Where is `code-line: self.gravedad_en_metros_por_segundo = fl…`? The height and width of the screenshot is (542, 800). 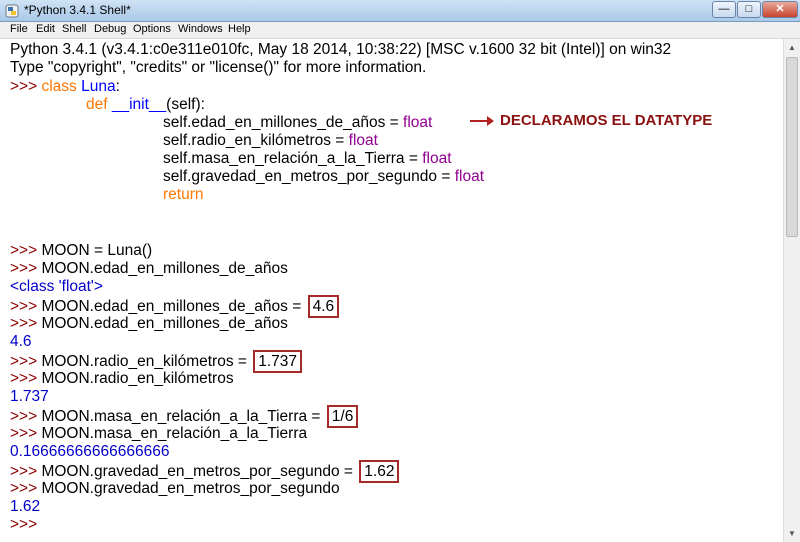 code-line: self.gravedad_en_metros_por_segundo = fl… is located at coordinates (323, 177).